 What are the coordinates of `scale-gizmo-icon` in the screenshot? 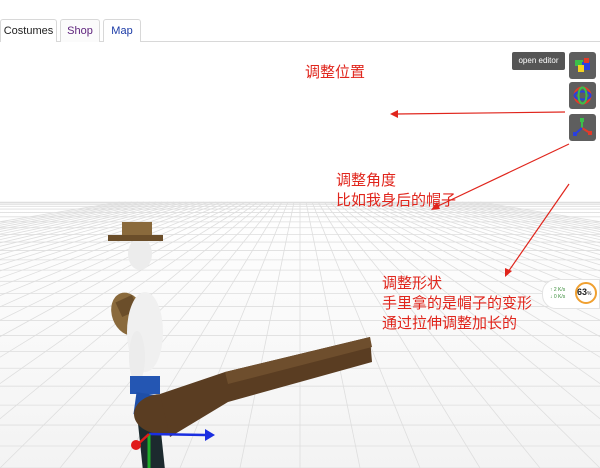 It's located at (582, 127).